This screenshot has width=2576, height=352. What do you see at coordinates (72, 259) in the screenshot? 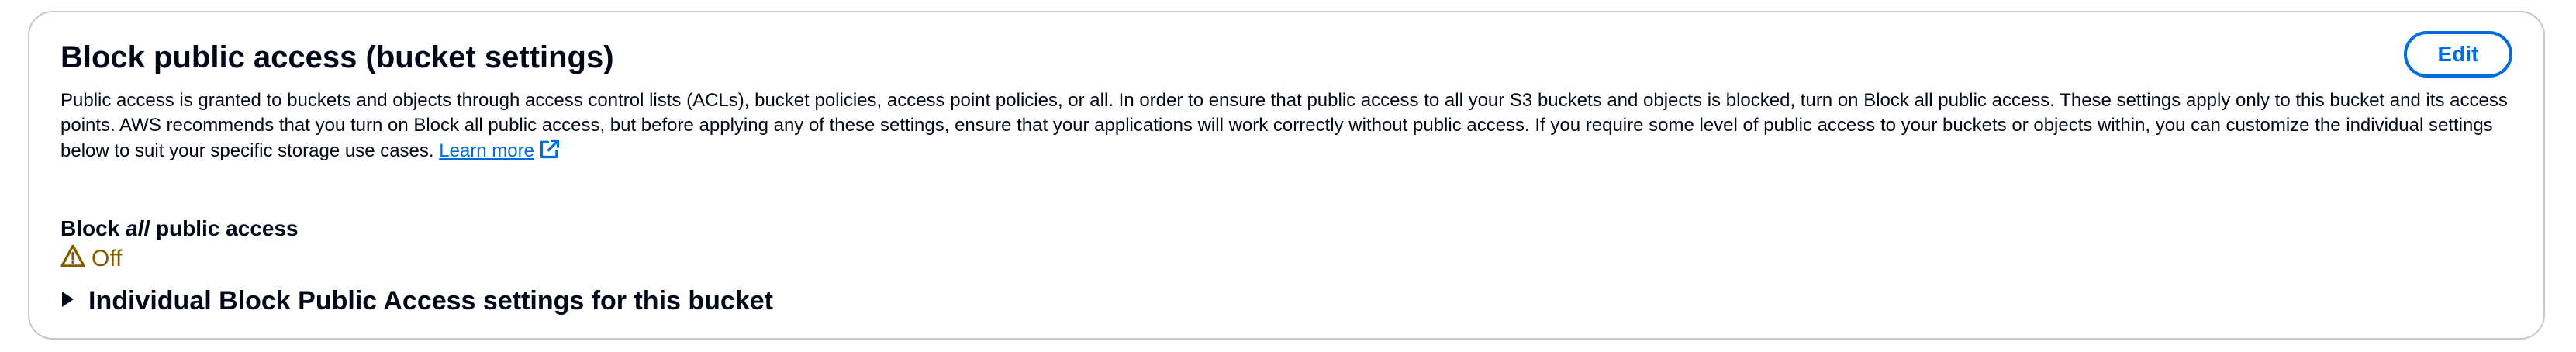
I see `warning-icon` at bounding box center [72, 259].